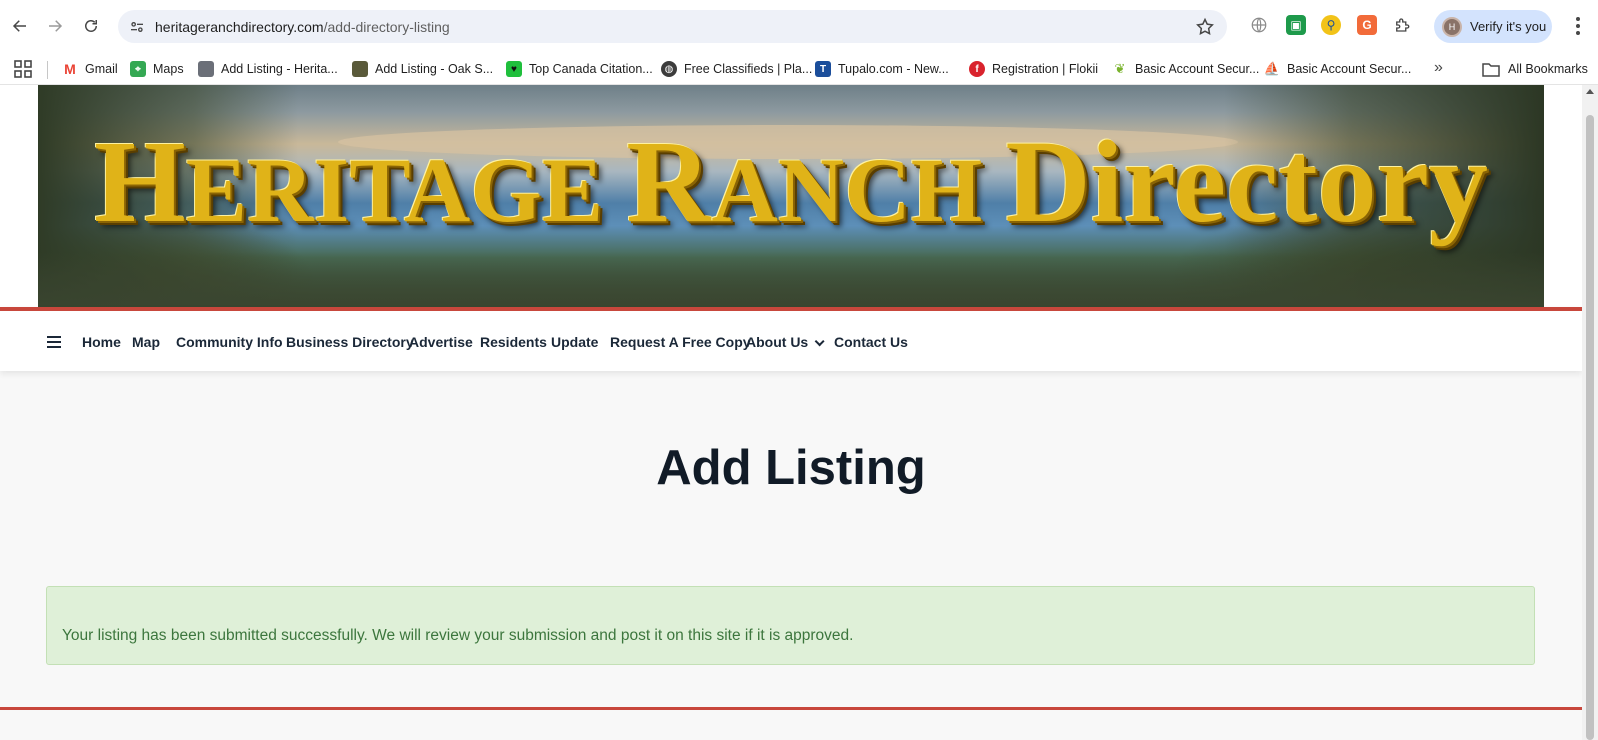 Image resolution: width=1598 pixels, height=740 pixels. I want to click on forward-button, so click(55, 26).